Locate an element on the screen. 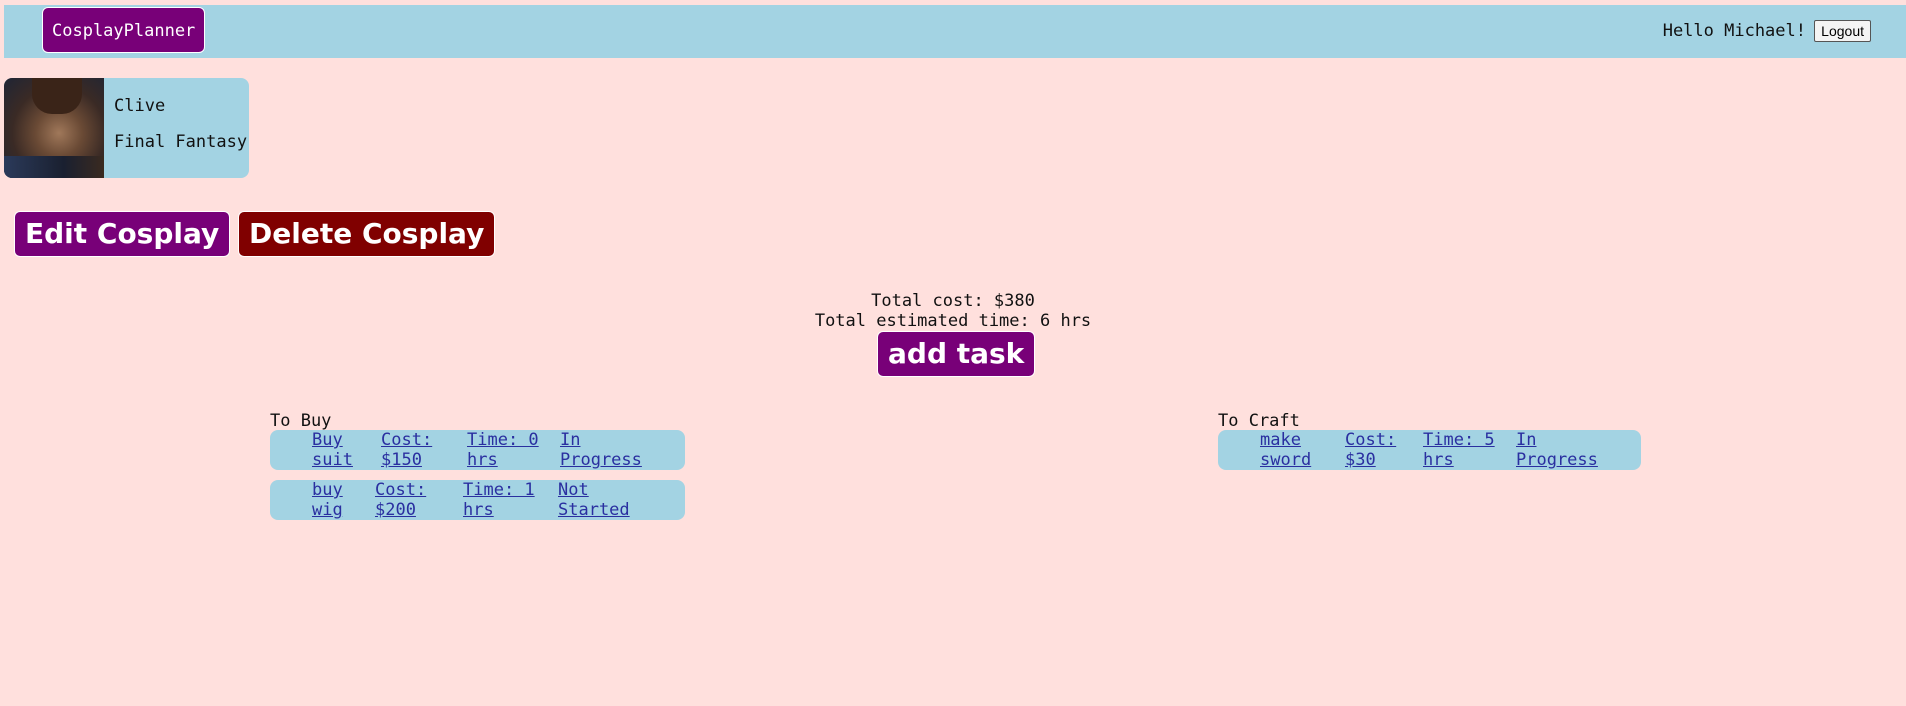 The image size is (1906, 706). delete-cosplay-button: Delete Cosplay is located at coordinates (367, 234).